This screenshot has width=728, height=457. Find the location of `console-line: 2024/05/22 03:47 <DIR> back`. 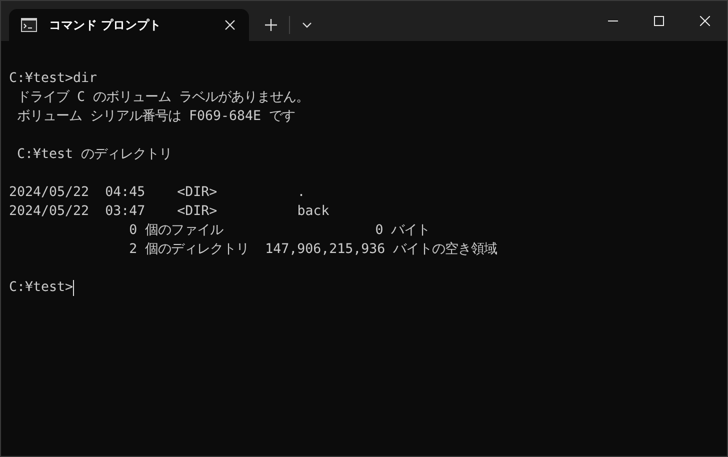

console-line: 2024/05/22 03:47 <DIR> back is located at coordinates (169, 212).